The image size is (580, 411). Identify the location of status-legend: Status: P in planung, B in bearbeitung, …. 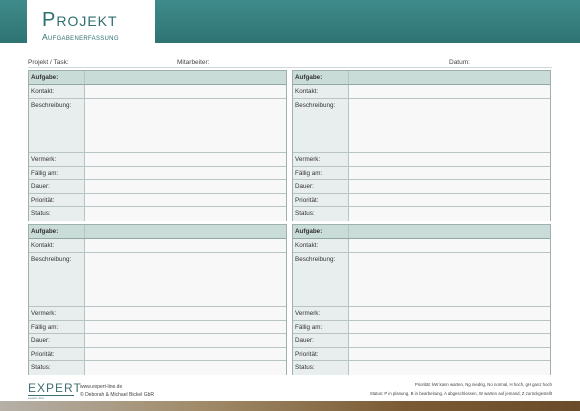
(460, 393).